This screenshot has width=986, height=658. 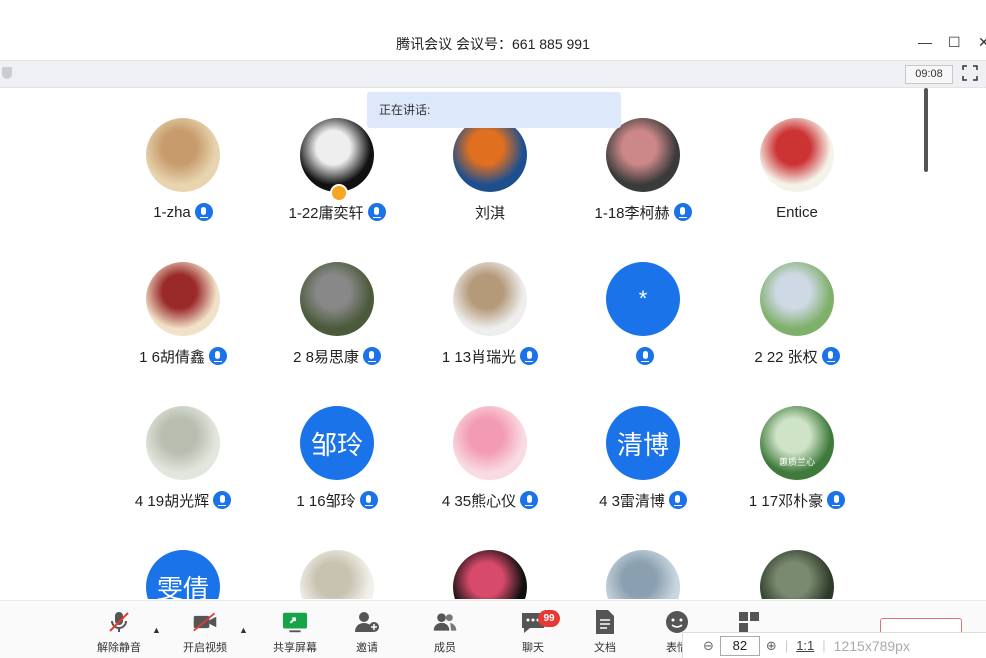 I want to click on security-shield-icon, so click(x=7, y=73).